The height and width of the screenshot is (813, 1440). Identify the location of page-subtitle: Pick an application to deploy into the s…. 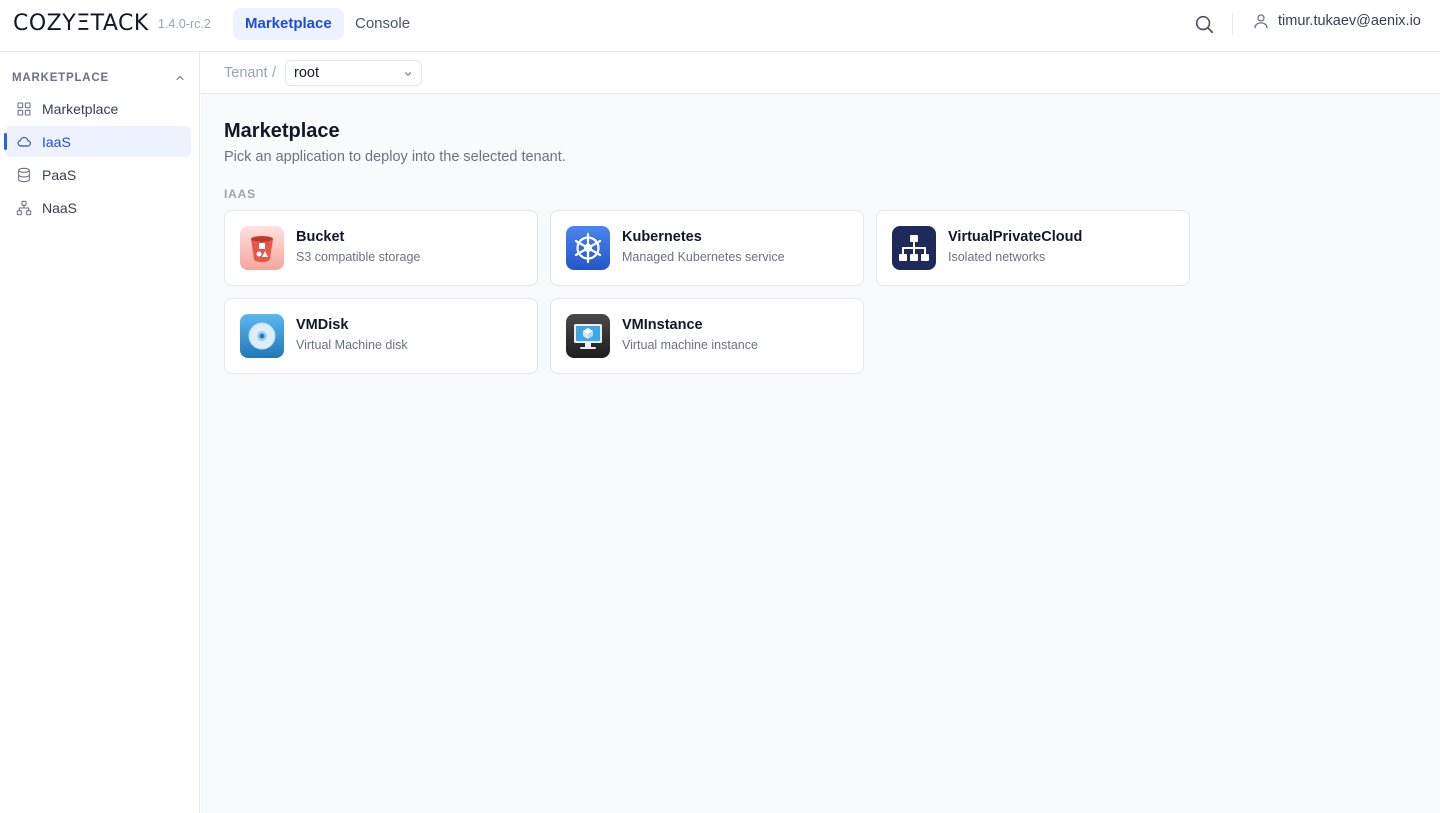
(395, 157).